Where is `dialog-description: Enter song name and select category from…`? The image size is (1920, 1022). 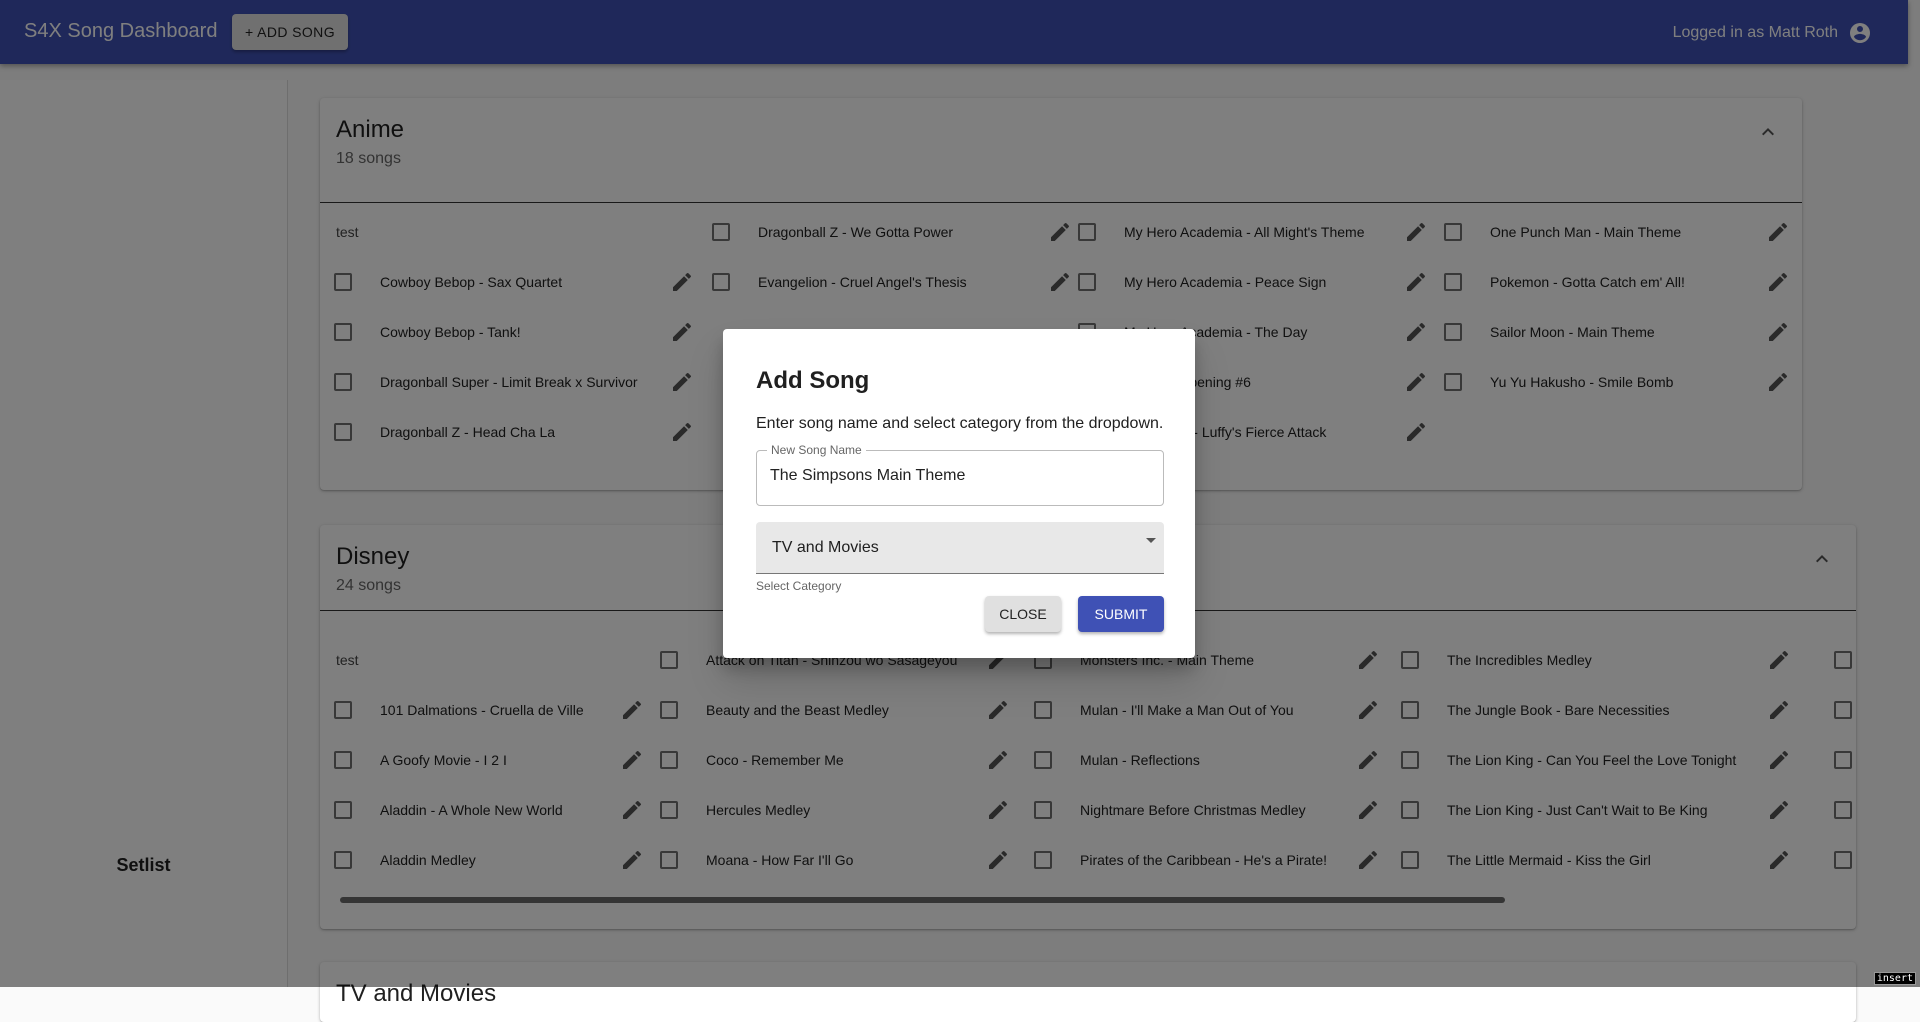
dialog-description: Enter song name and select category from… is located at coordinates (960, 423).